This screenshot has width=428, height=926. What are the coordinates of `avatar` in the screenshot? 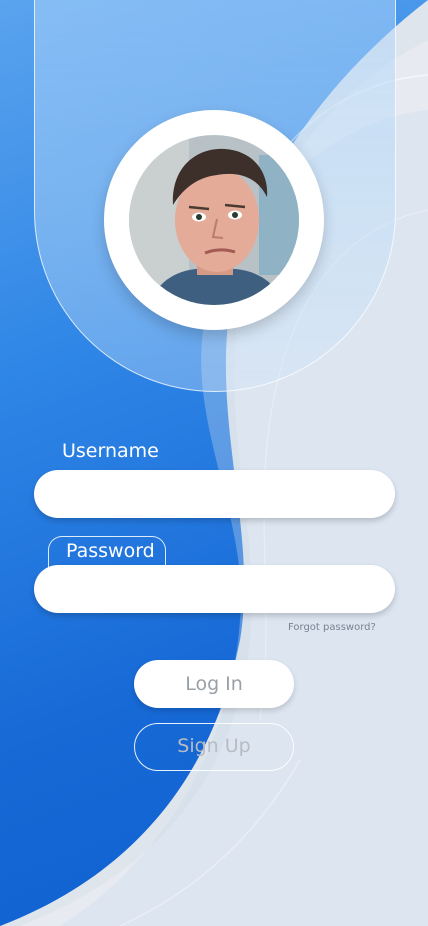 It's located at (214, 220).